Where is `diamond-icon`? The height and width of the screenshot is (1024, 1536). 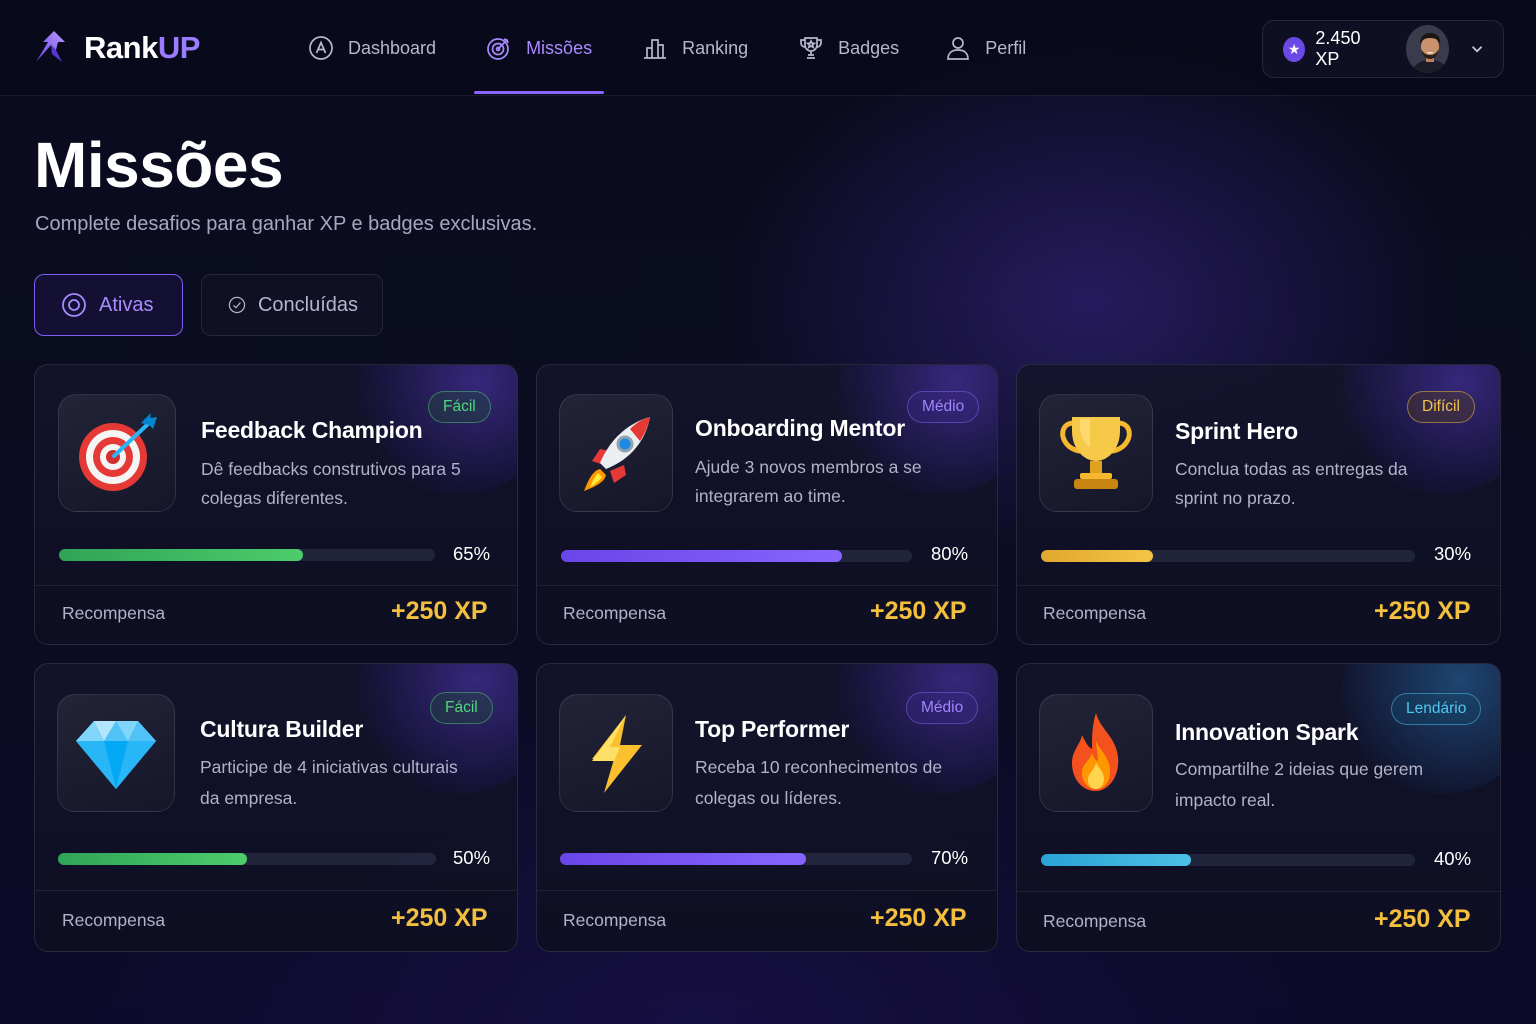 diamond-icon is located at coordinates (116, 755).